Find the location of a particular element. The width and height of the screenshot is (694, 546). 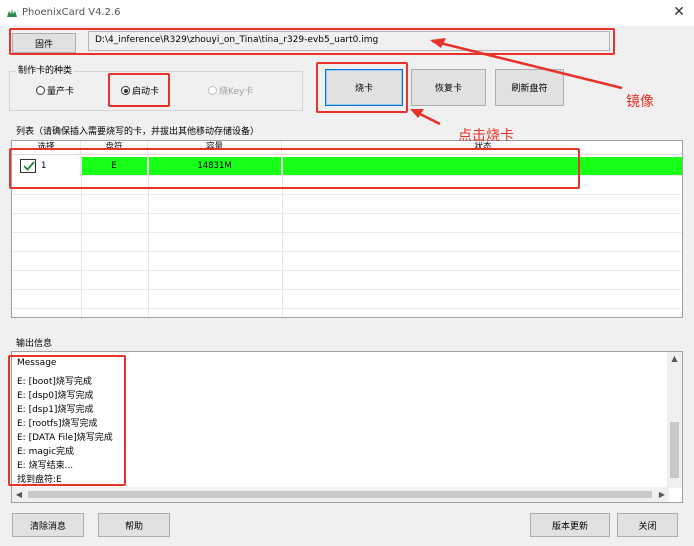

annotation-arrows is located at coordinates (516, 82).